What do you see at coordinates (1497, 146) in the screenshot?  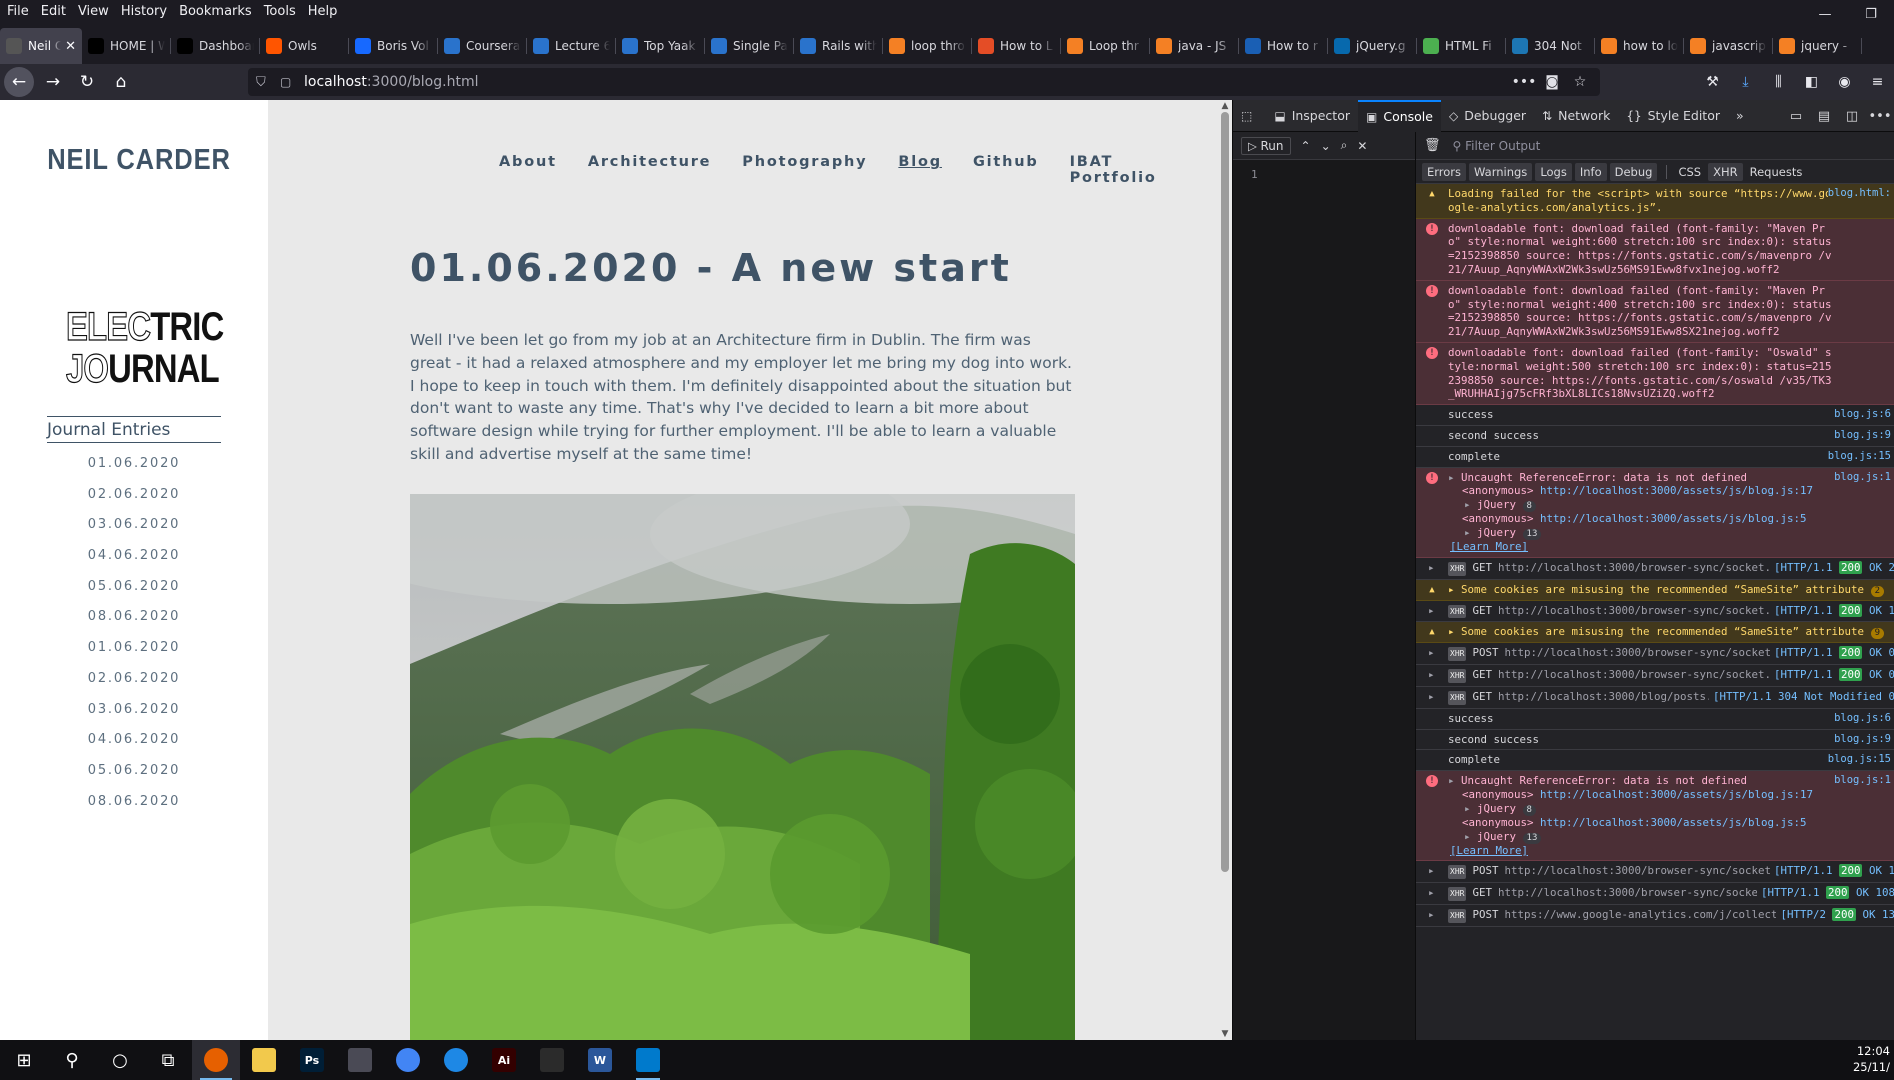 I see `filter-output-input: ⚲ Filter Output` at bounding box center [1497, 146].